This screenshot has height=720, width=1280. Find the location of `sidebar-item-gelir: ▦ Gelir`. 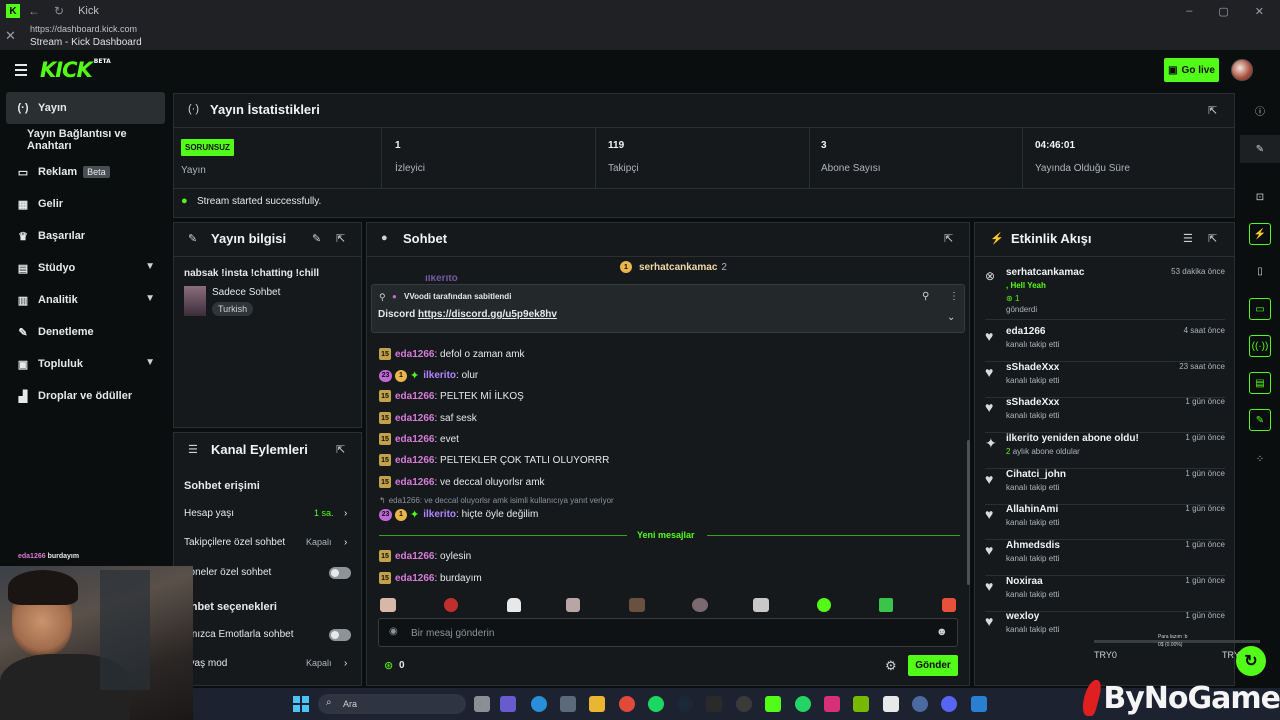

sidebar-item-gelir: ▦ Gelir is located at coordinates (85, 204).